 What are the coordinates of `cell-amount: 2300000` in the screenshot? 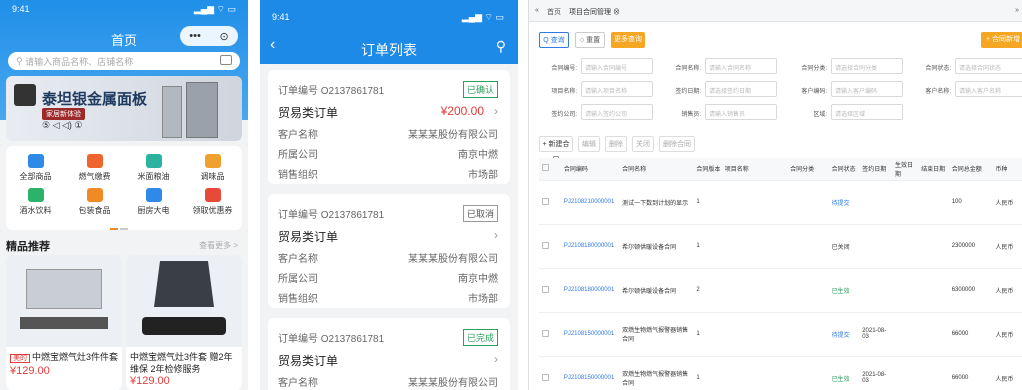 It's located at (970, 246).